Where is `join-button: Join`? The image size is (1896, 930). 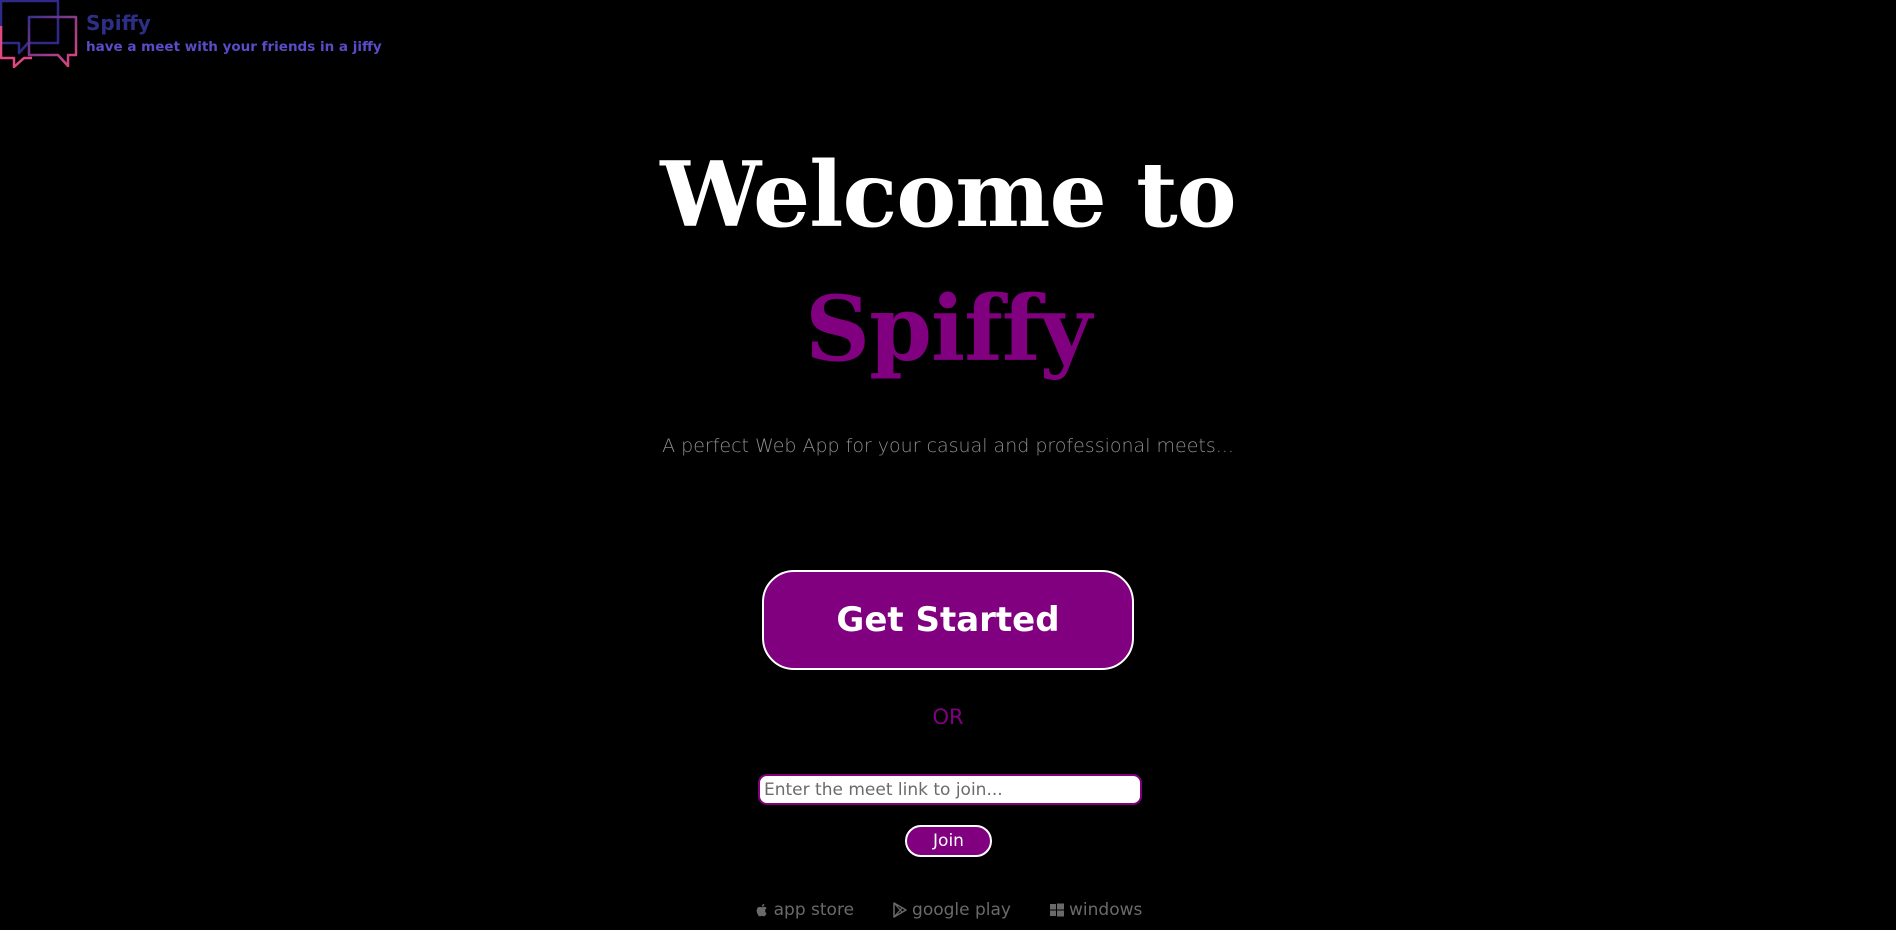
join-button: Join is located at coordinates (948, 841).